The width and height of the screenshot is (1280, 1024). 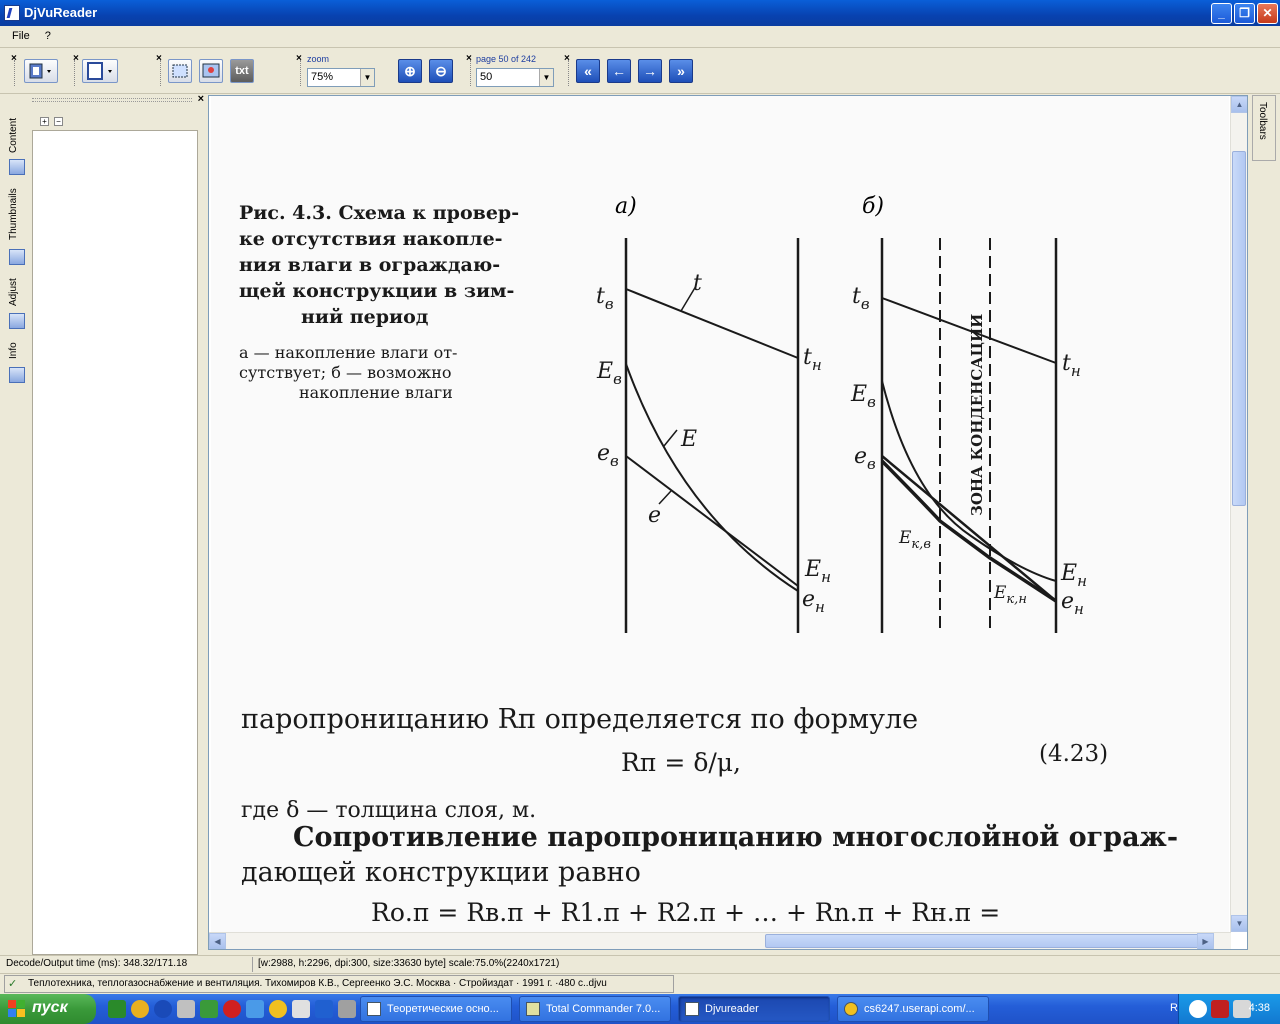 I want to click on page-mode-button, so click(x=100, y=71).